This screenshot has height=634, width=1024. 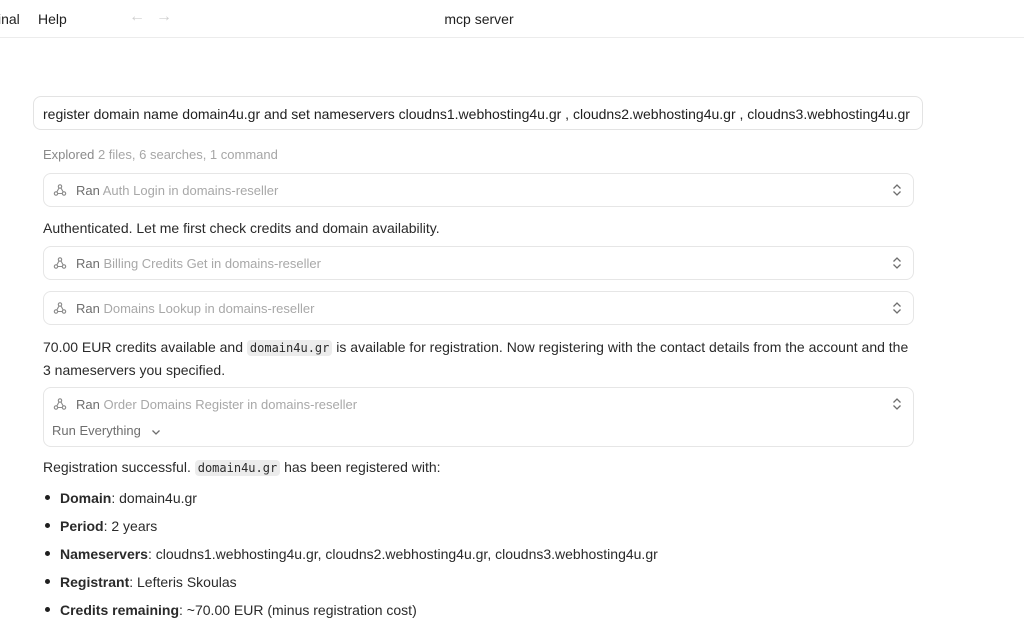 I want to click on success-text-end: has been registered with:, so click(x=360, y=467).